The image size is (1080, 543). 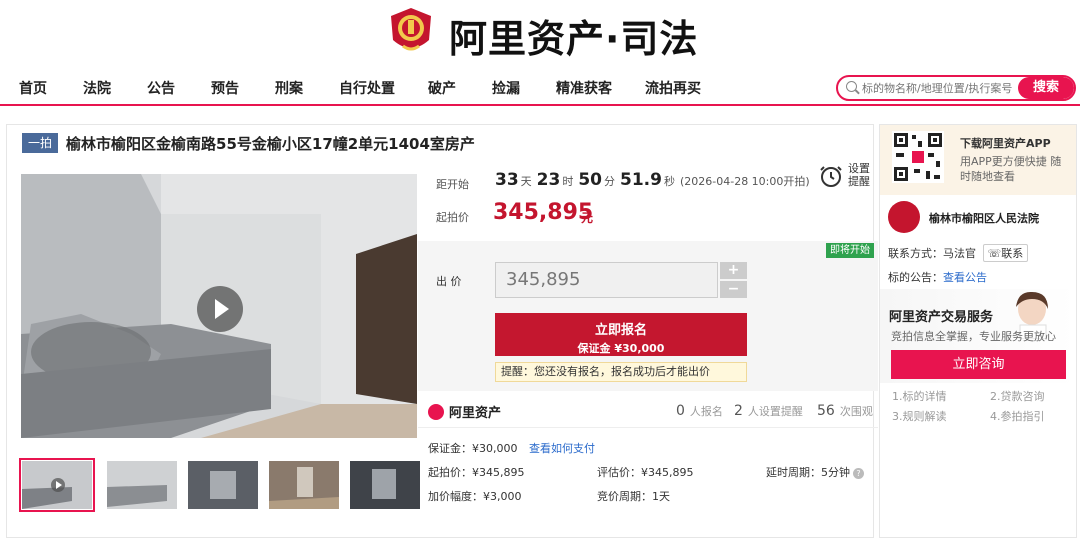 I want to click on seconds-unit: 秒, so click(x=669, y=181).